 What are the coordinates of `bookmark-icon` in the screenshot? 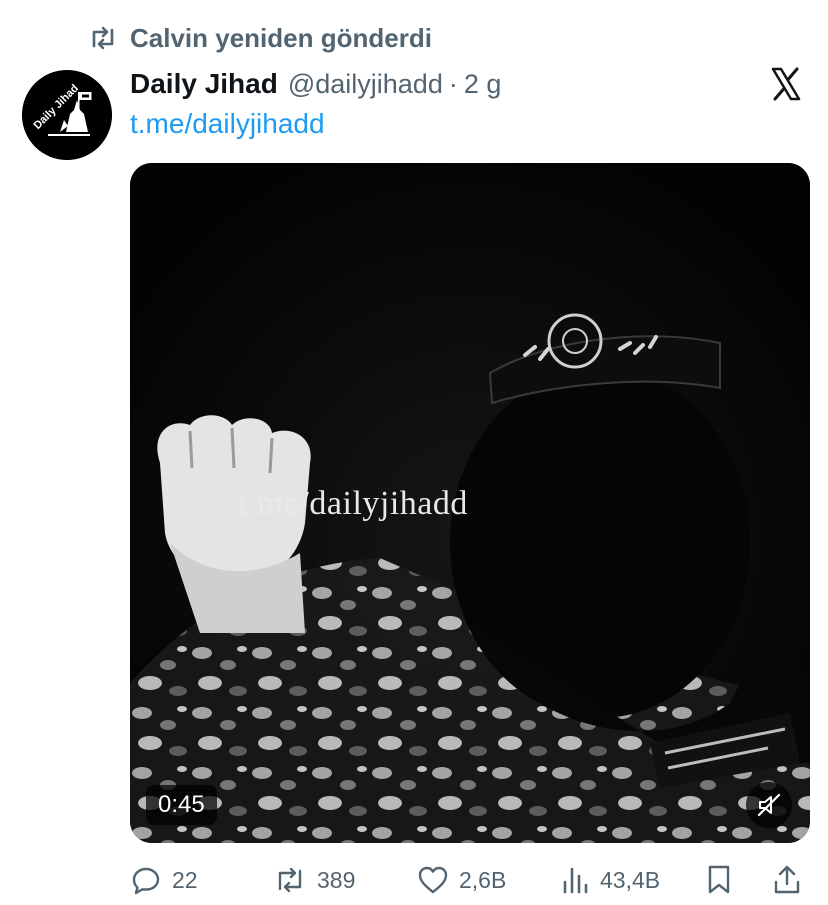 It's located at (719, 879).